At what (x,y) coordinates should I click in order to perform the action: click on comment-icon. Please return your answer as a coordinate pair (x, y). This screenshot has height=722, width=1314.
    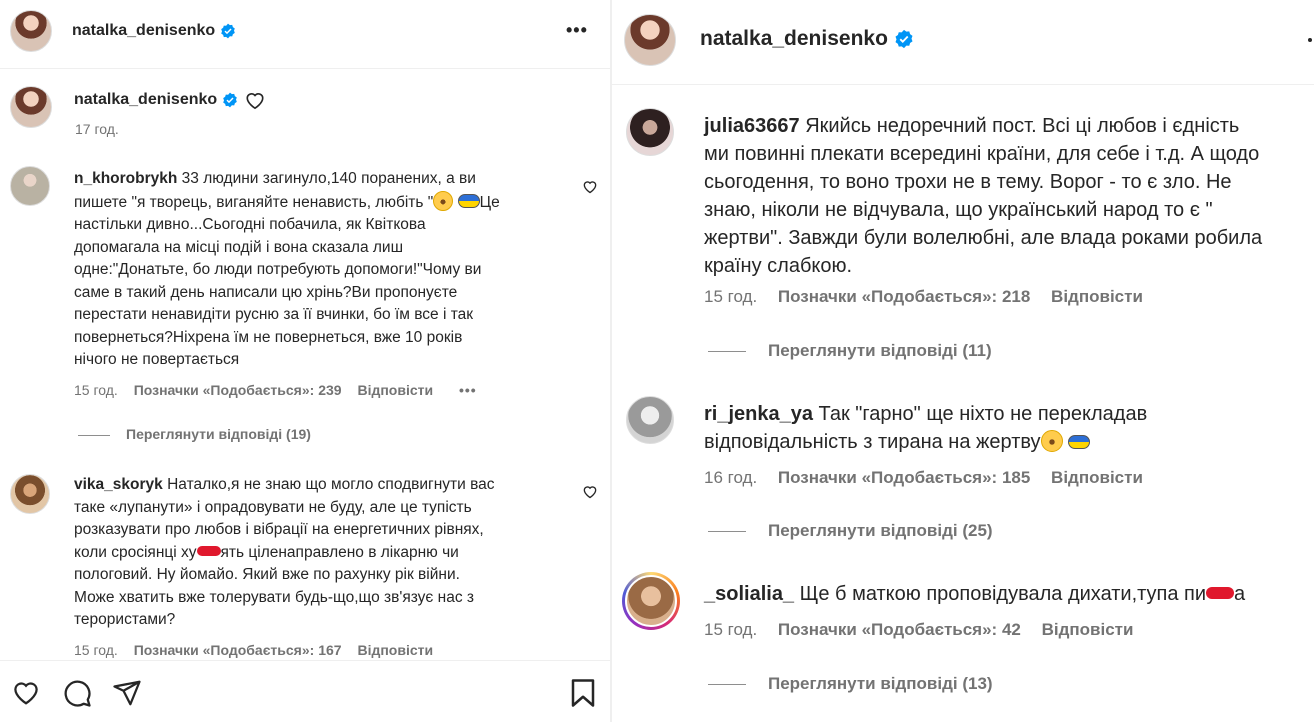
    Looking at the image, I should click on (77, 693).